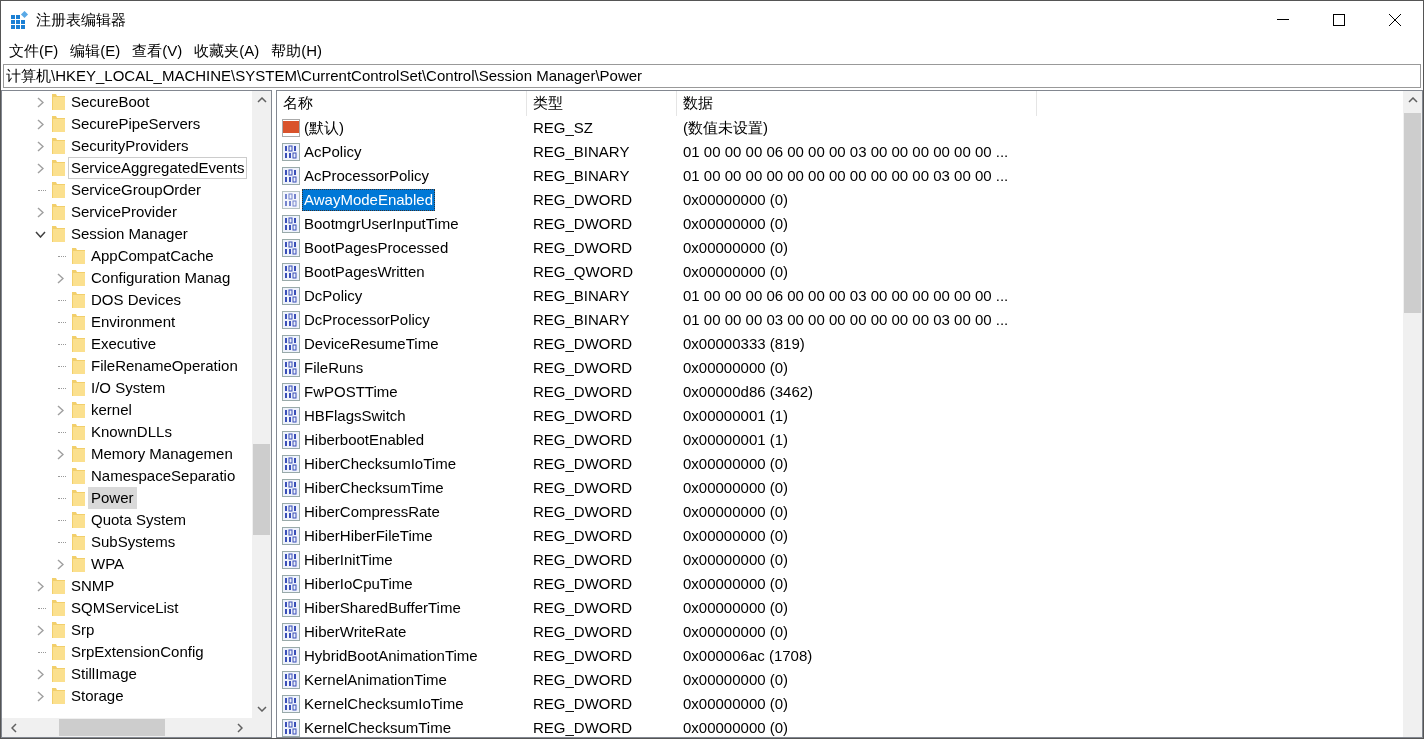  What do you see at coordinates (748, 391) in the screenshot?
I see `table-cell-text: 0x00000d86 (3462)` at bounding box center [748, 391].